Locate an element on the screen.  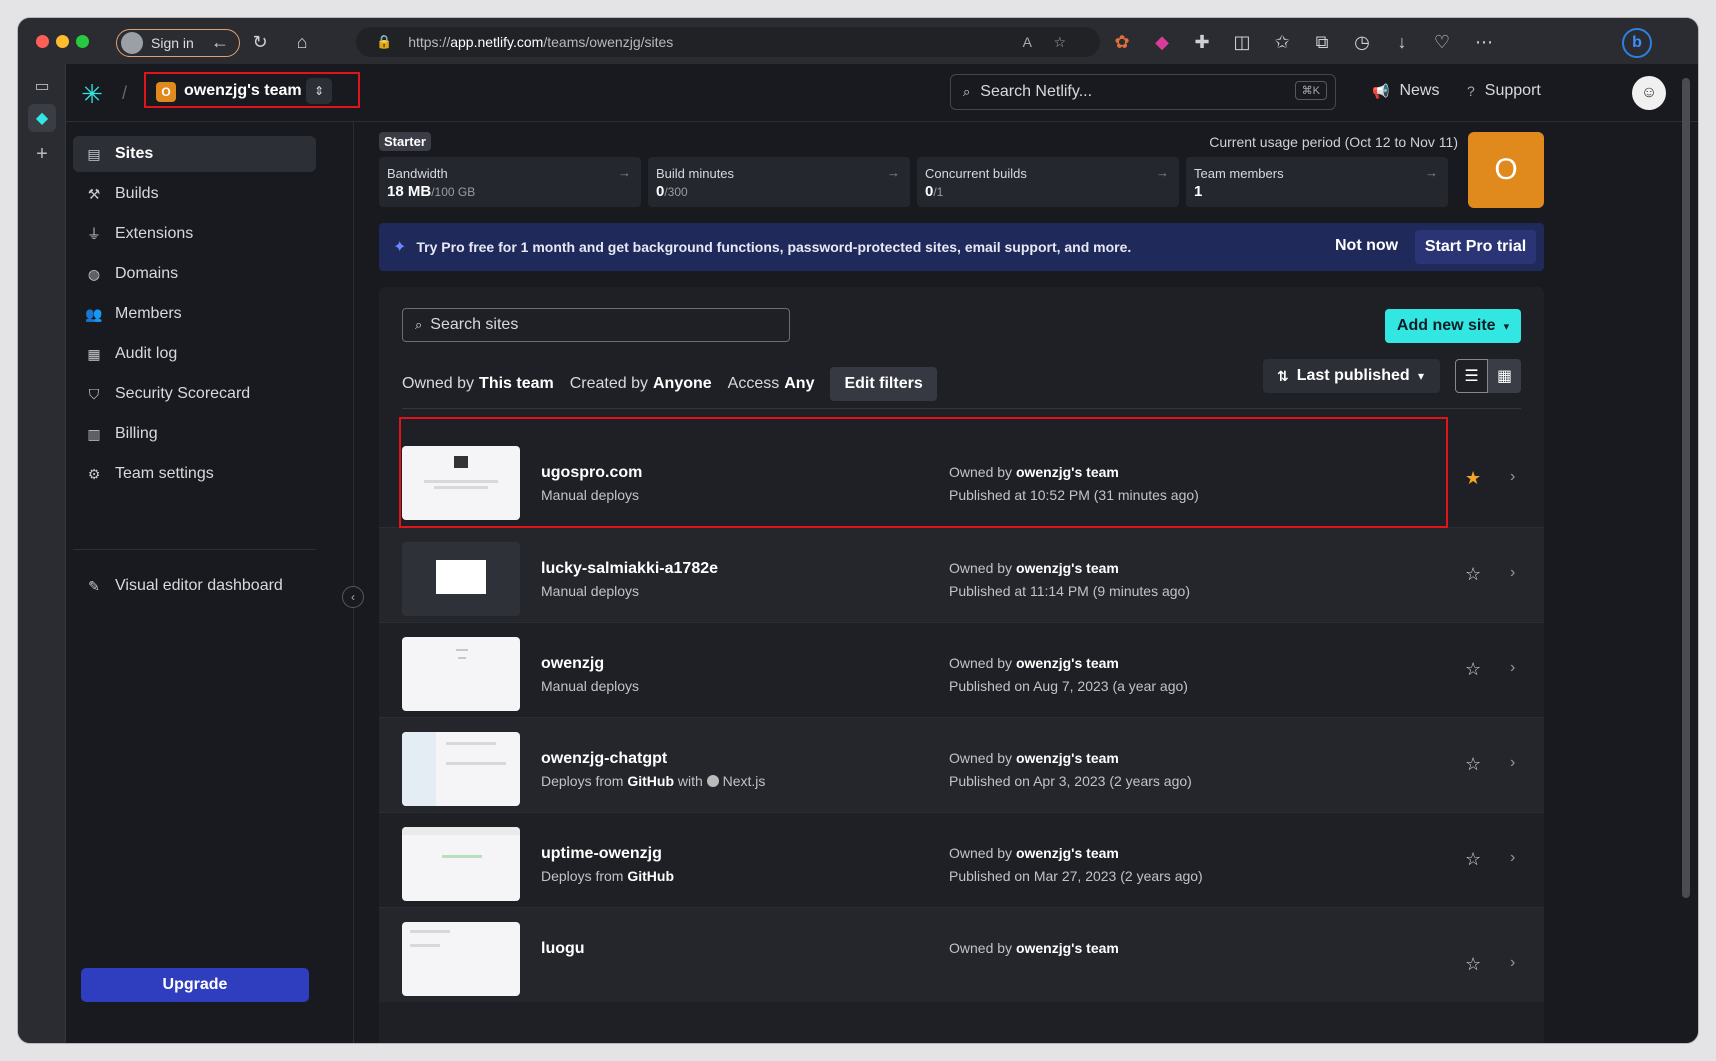
filter-value: Anyone is located at coordinates (682, 383).